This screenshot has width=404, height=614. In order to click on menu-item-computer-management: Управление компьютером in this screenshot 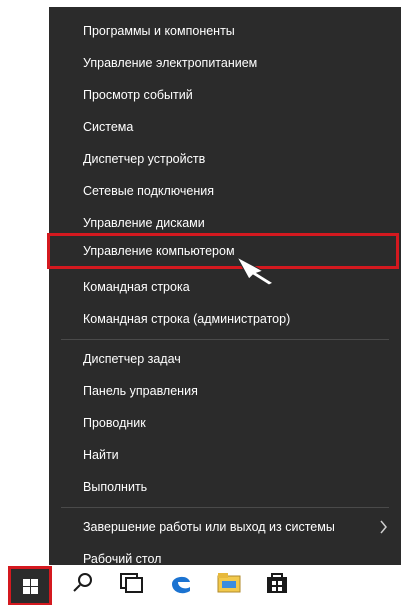, I will do `click(225, 251)`.